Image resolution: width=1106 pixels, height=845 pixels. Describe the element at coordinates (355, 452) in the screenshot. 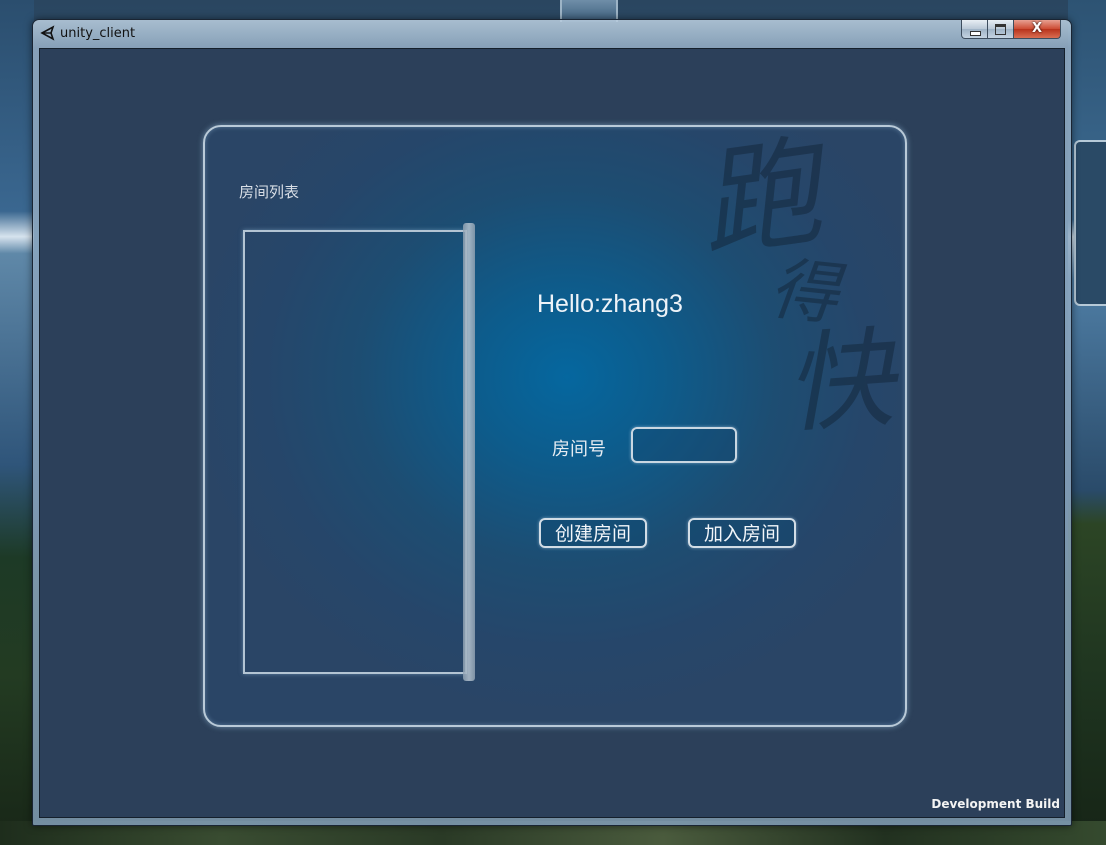

I see `room-list` at that location.